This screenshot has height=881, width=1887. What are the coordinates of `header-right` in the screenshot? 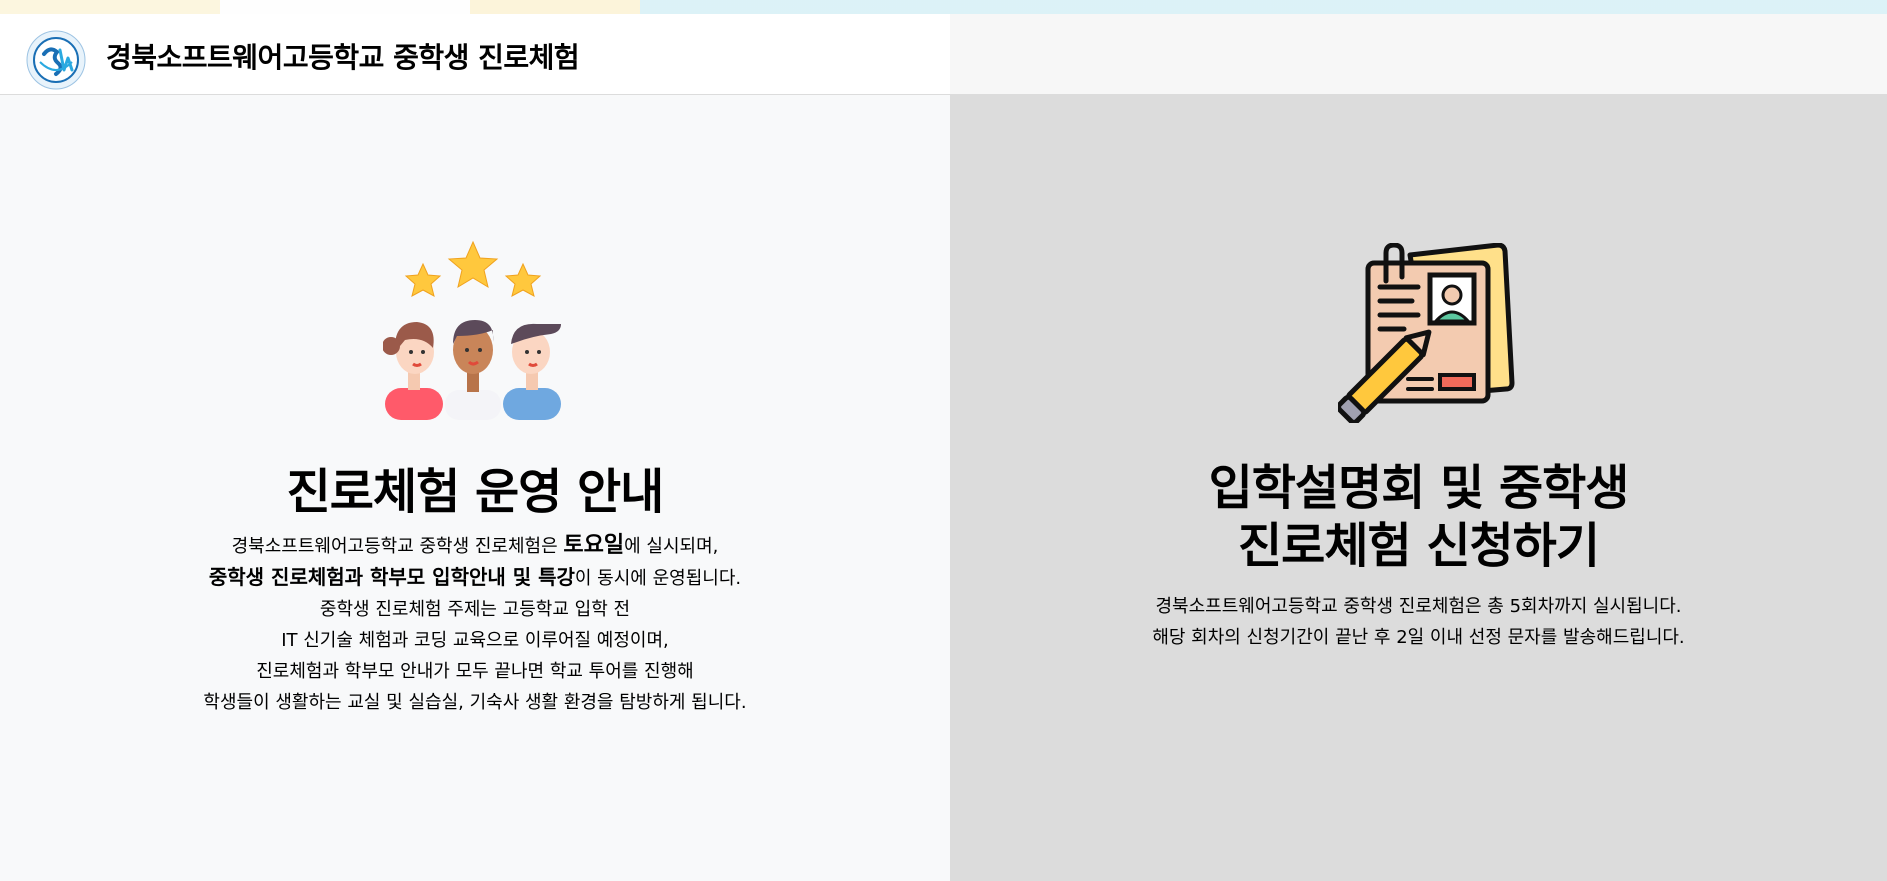 It's located at (1418, 54).